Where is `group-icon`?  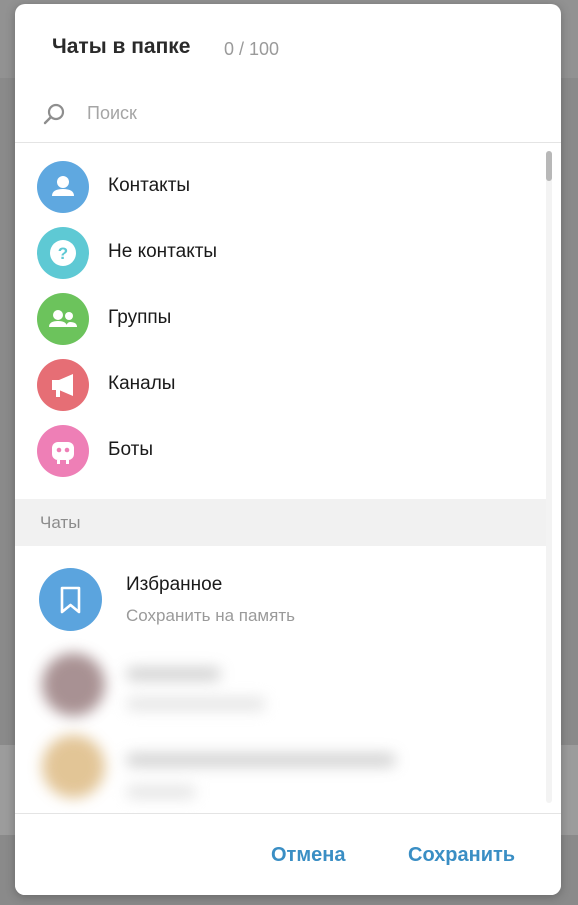 group-icon is located at coordinates (63, 319).